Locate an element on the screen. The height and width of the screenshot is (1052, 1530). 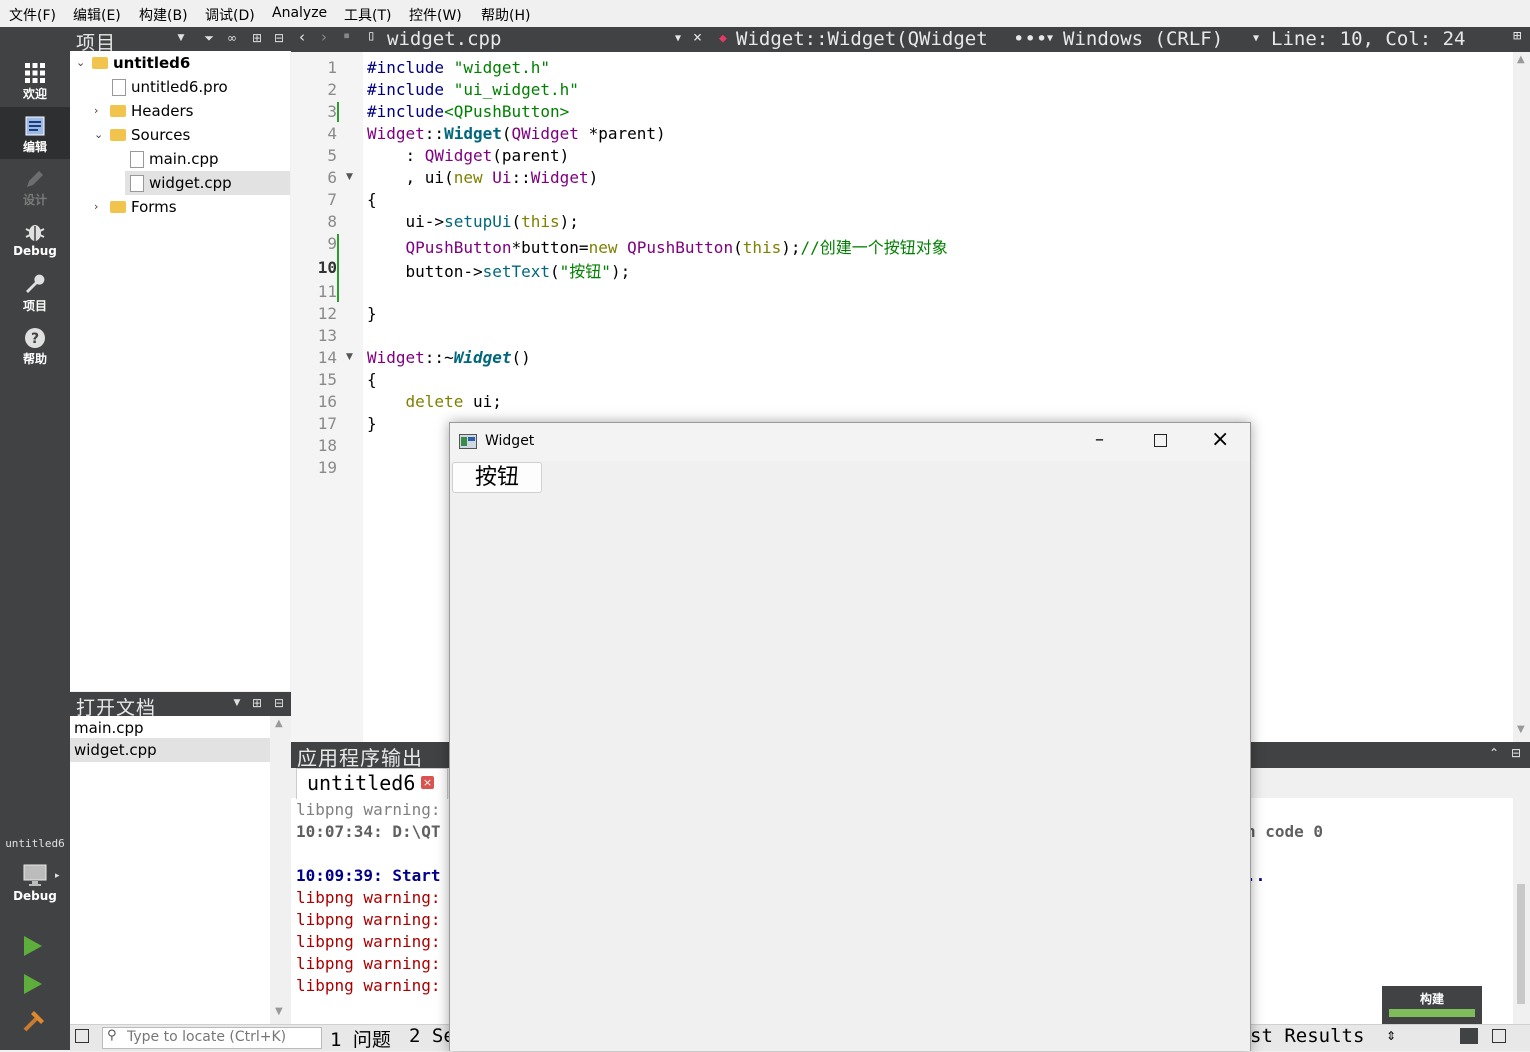
run-icon is located at coordinates (33, 946).